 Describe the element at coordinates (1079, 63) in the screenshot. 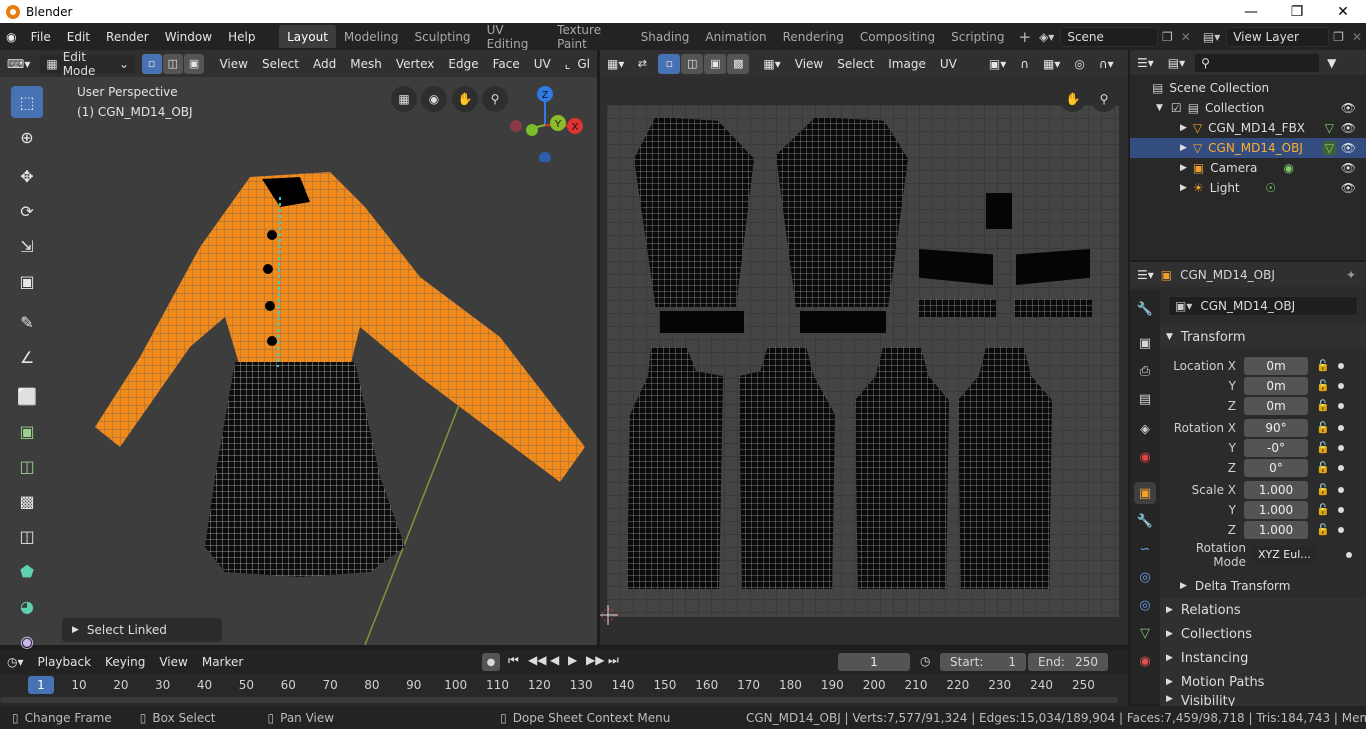

I see `uv-proportional-icon: ◎` at that location.